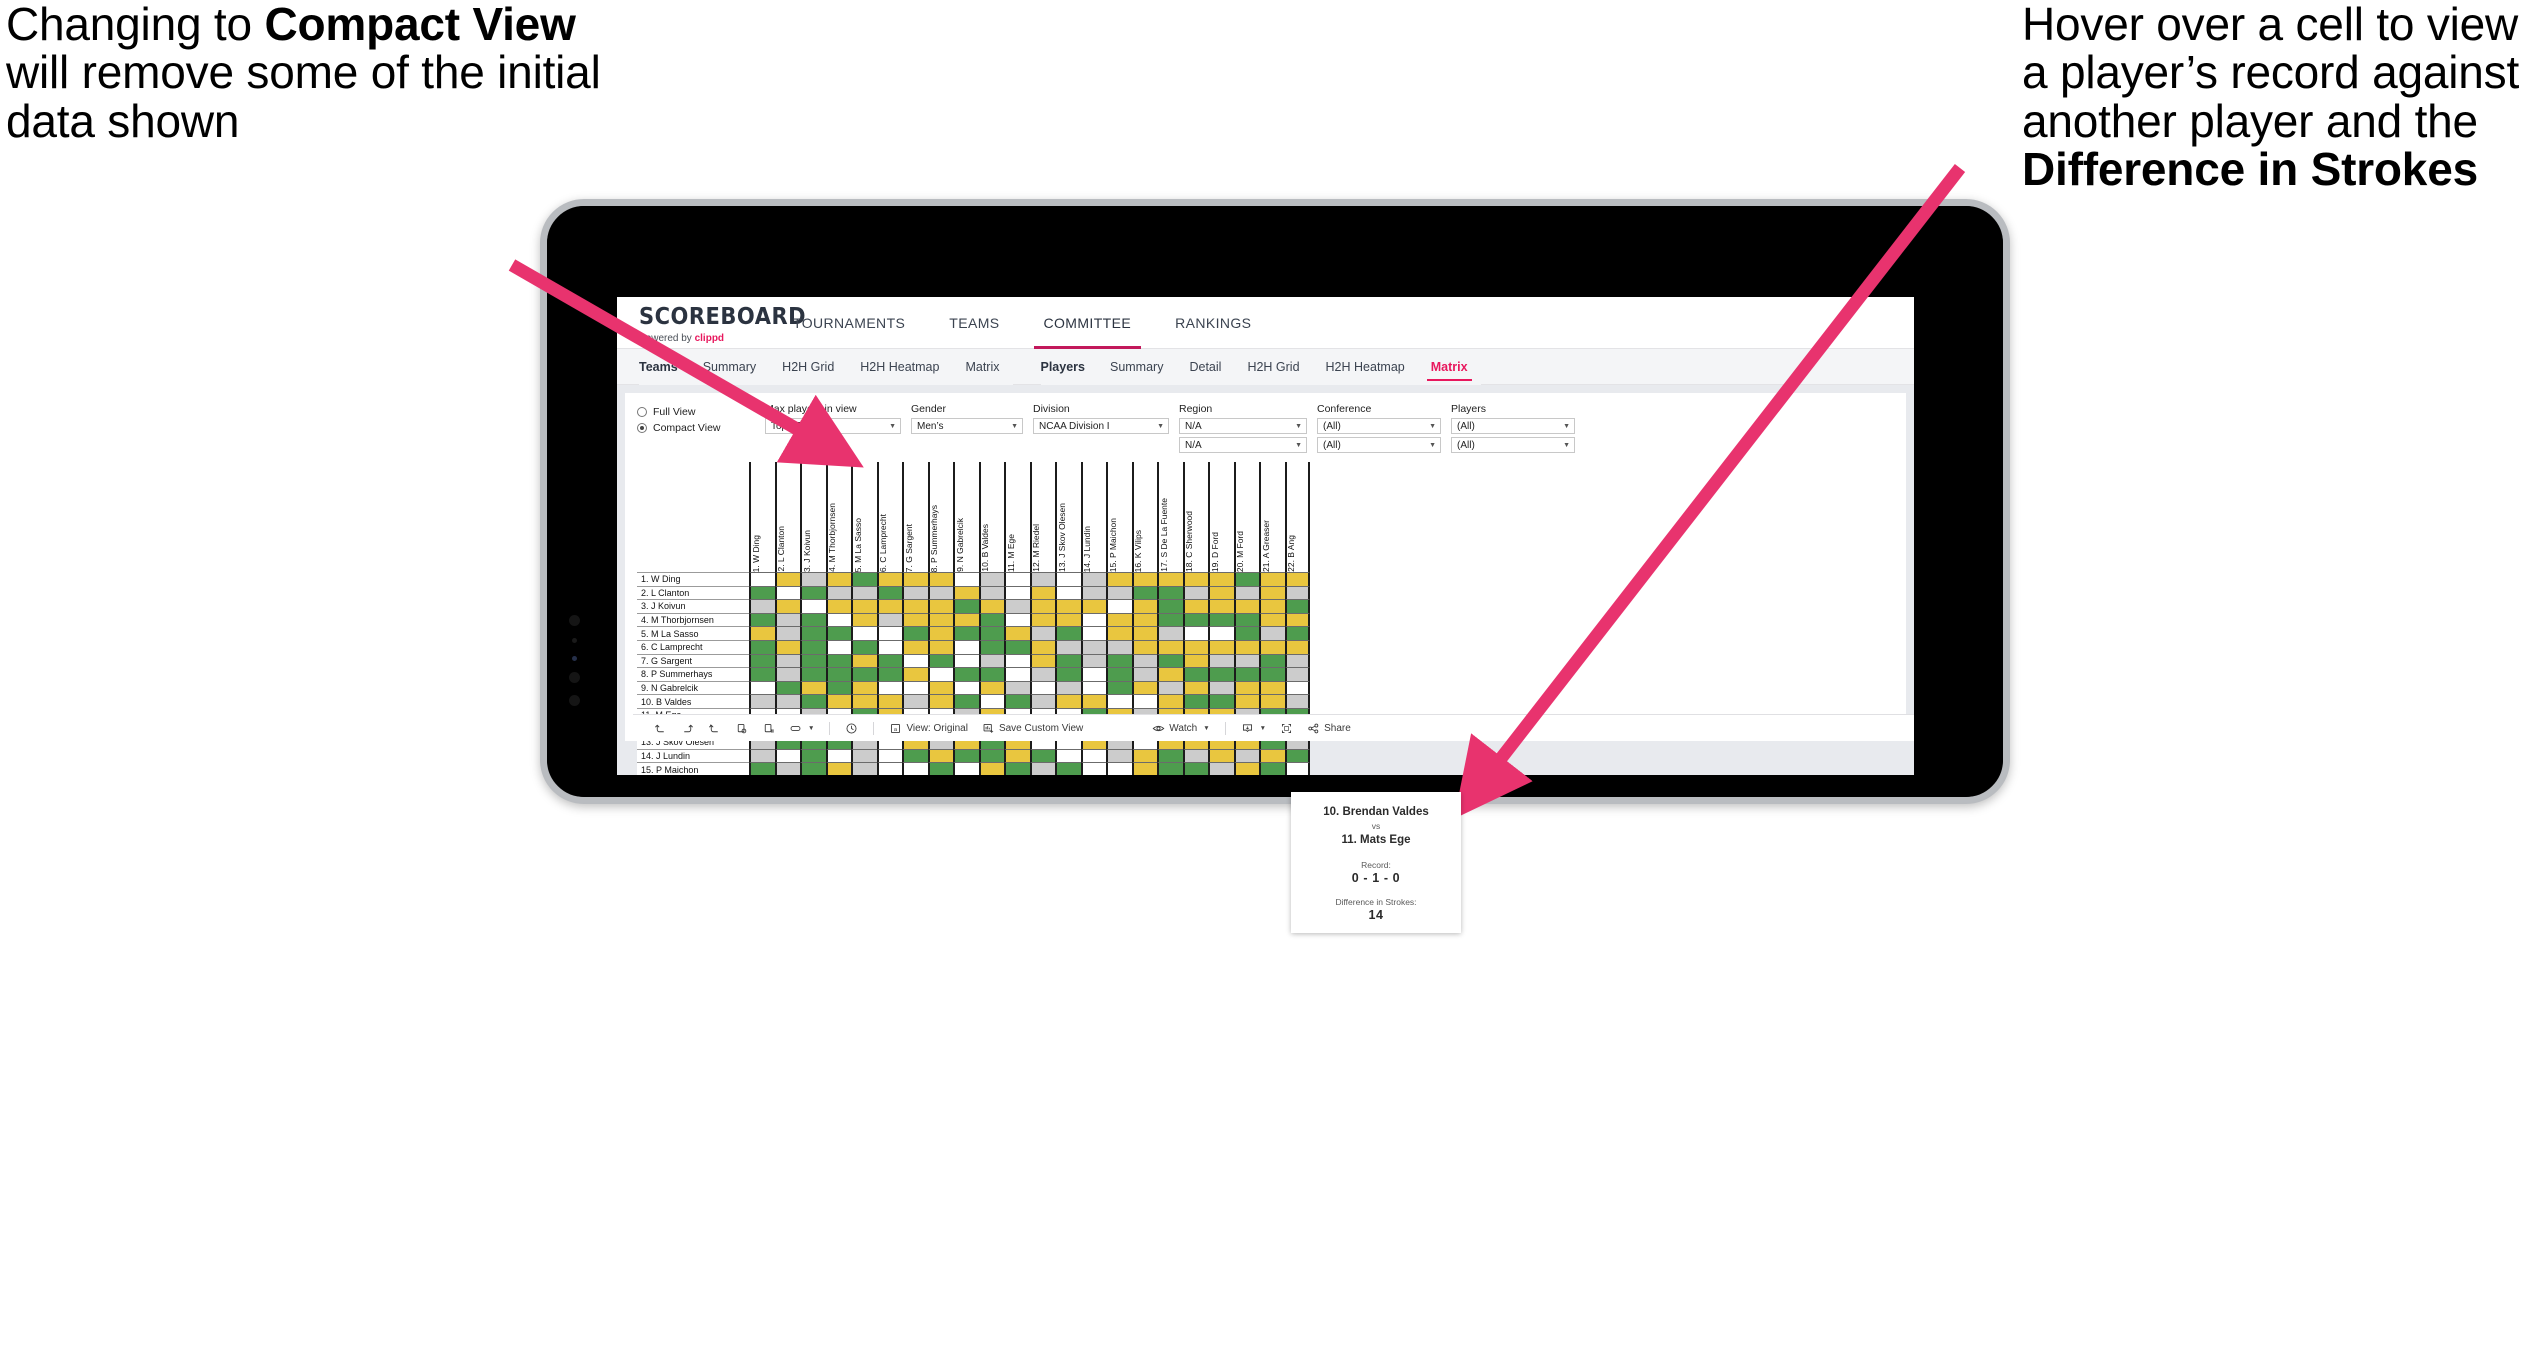  I want to click on nav-item-teams: TEAMS, so click(974, 323).